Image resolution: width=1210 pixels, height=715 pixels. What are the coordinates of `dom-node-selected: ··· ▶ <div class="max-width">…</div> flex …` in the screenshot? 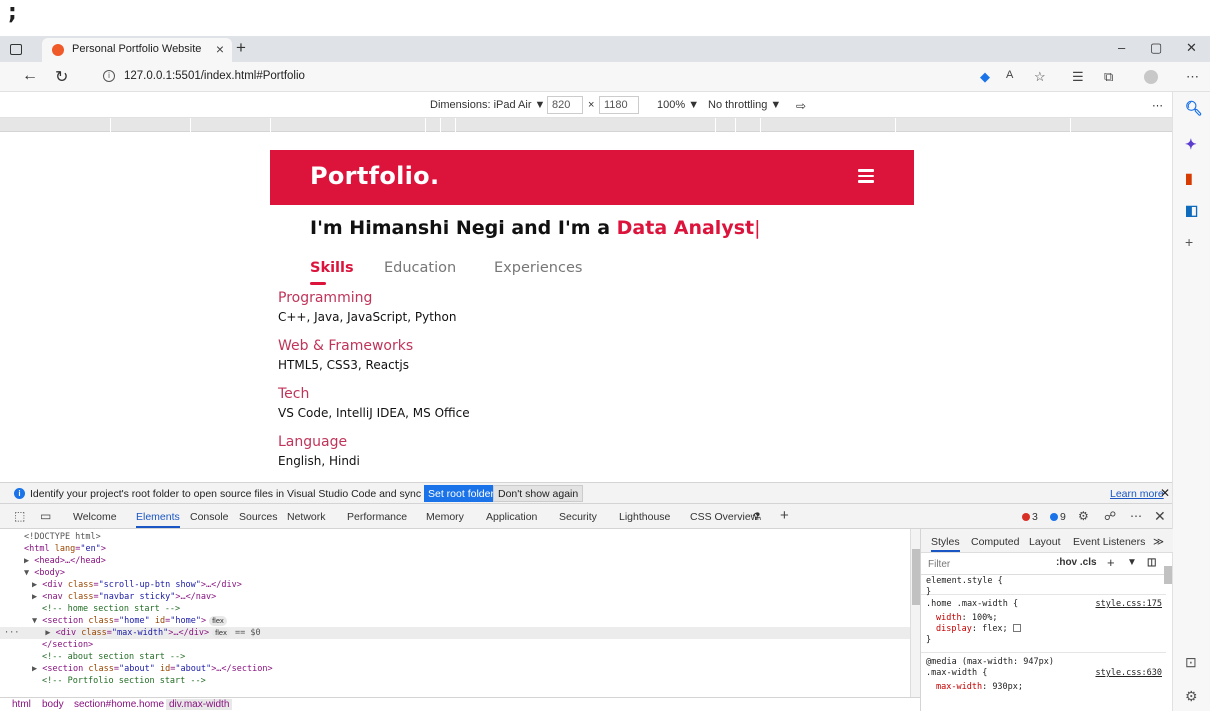 It's located at (455, 633).